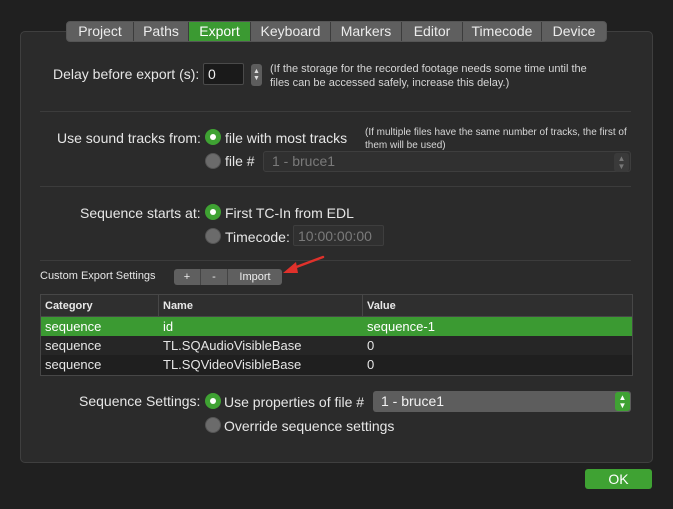 The height and width of the screenshot is (509, 673). What do you see at coordinates (232, 345) in the screenshot?
I see `cell-name: TL.SQAudioVisibleBase` at bounding box center [232, 345].